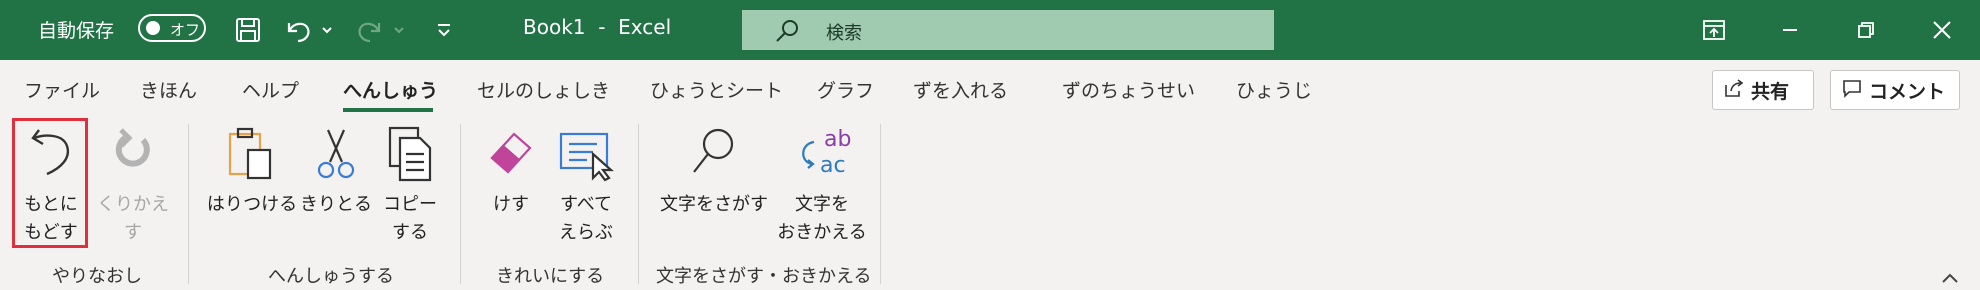  What do you see at coordinates (550, 276) in the screenshot?
I see `group-label-cleanup: きれいにする` at bounding box center [550, 276].